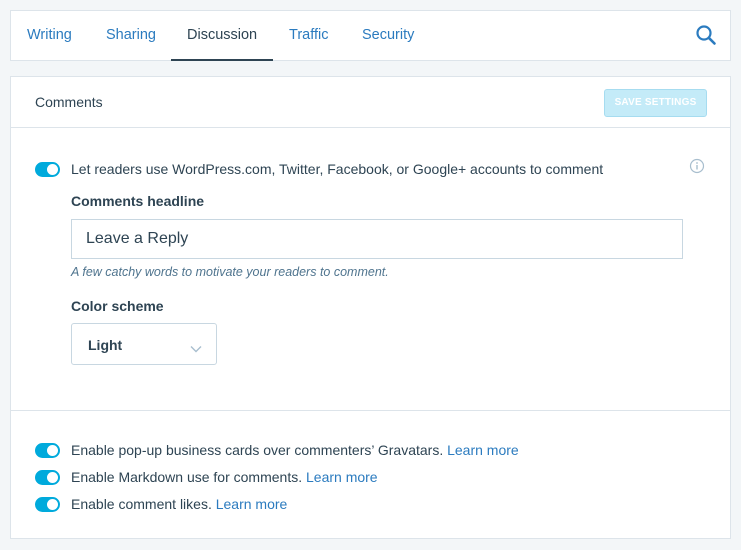  Describe the element at coordinates (105, 345) in the screenshot. I see `color-scheme-value: Light` at that location.